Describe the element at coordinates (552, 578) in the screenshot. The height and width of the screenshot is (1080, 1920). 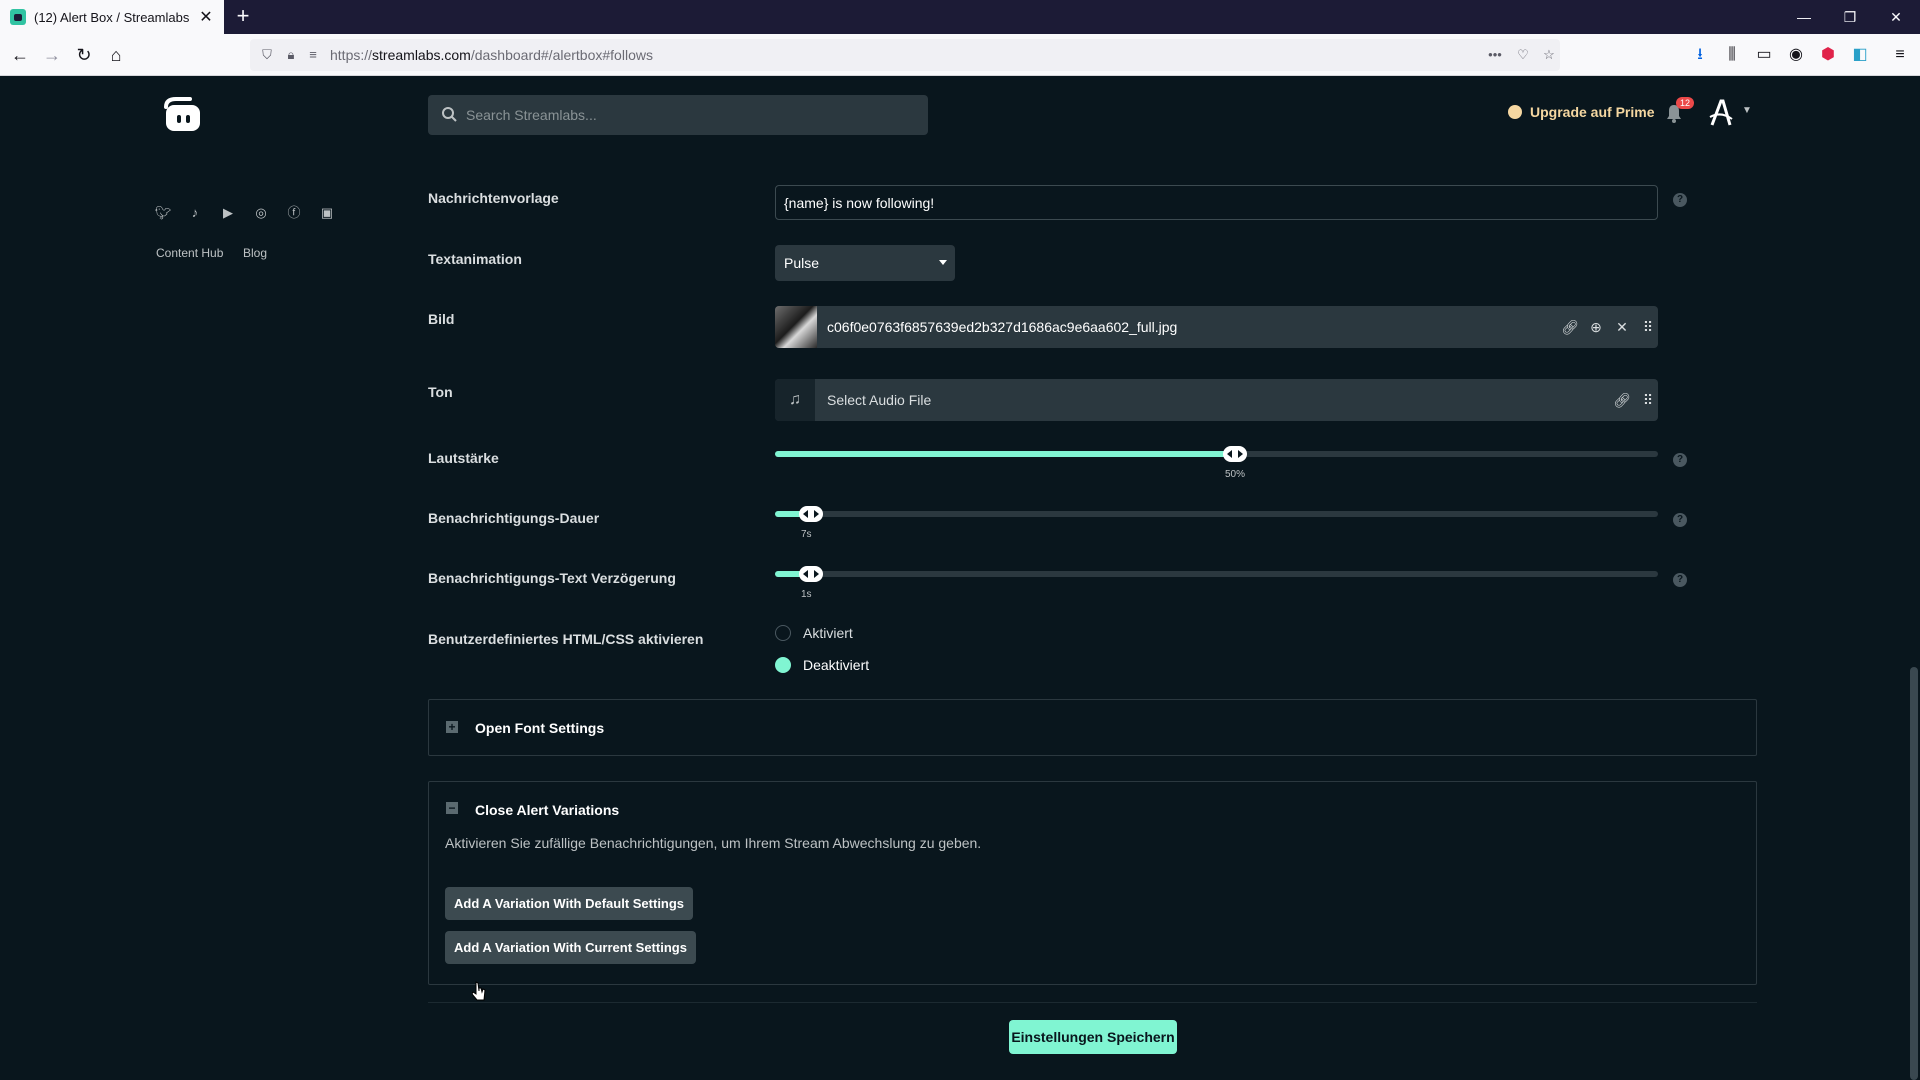
I see `text-delay-label: Benachrichtigungs-Text Verzögerung` at that location.